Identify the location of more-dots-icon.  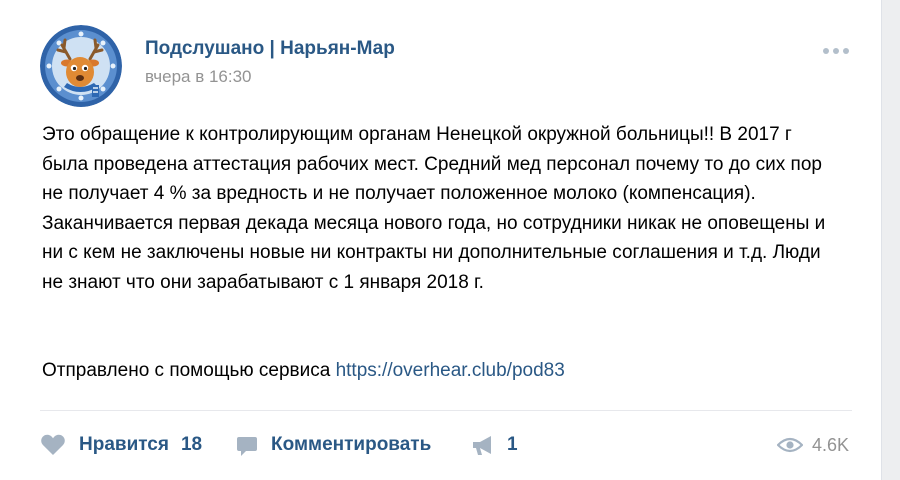
(826, 51).